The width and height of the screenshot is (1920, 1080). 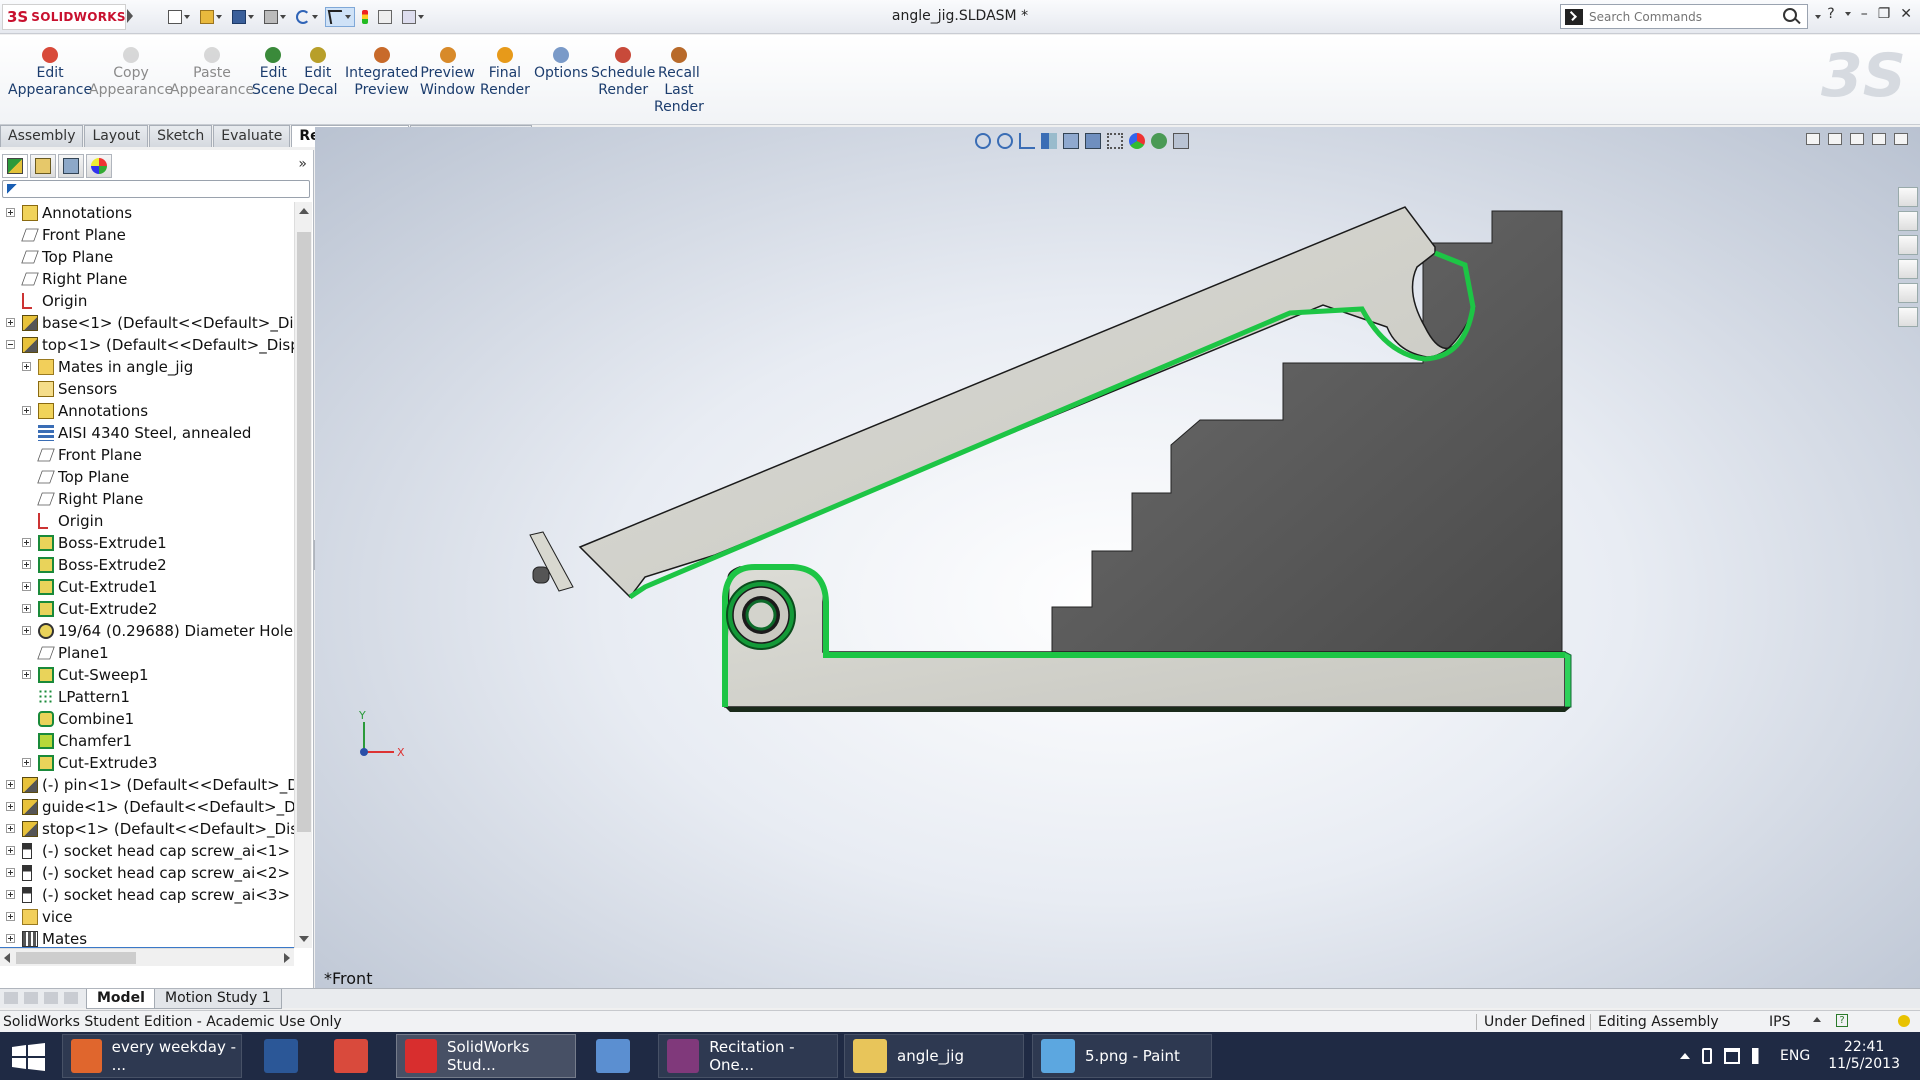 I want to click on tree-item: (-) pin<1> (Default<<Default>_Dis, so click(x=147, y=785).